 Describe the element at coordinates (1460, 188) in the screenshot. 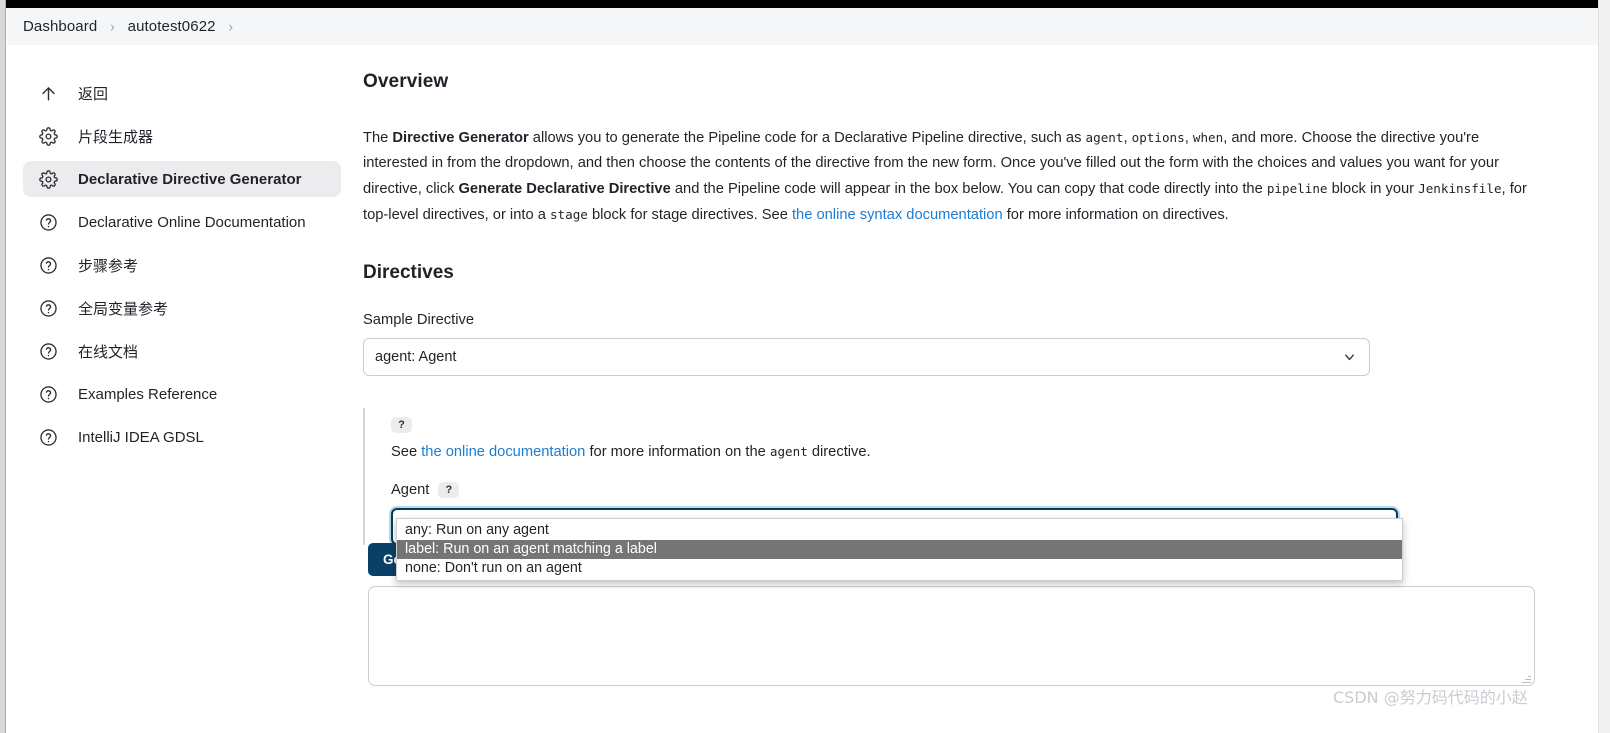

I see `code-jenkinsfile: Jenkinsfile` at that location.